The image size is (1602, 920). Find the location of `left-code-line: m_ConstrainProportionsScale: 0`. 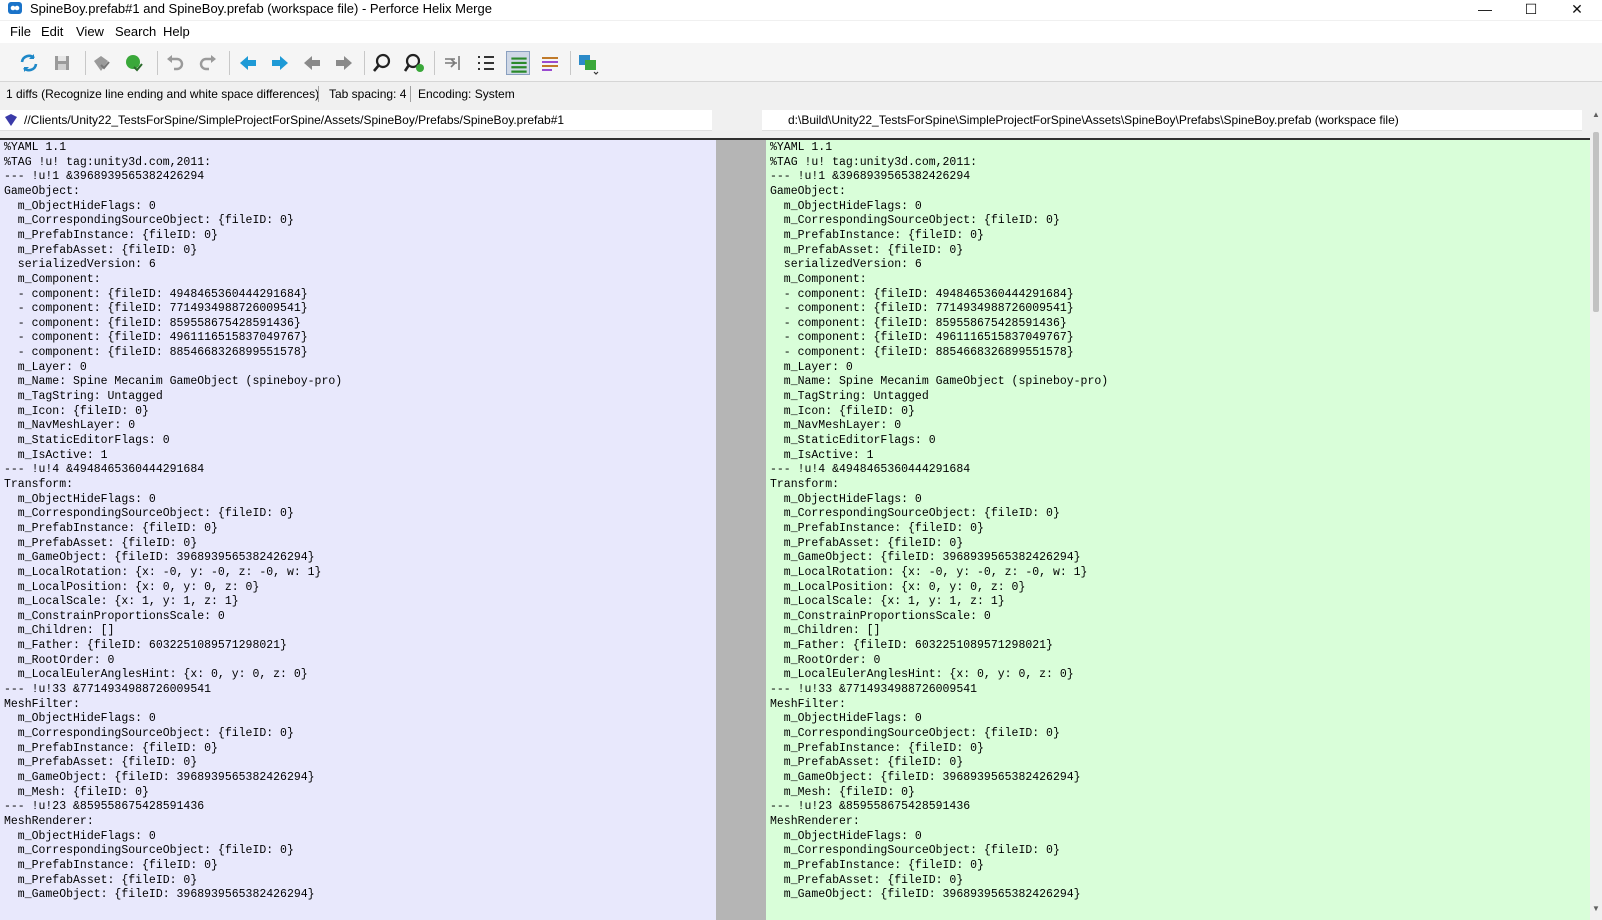

left-code-line: m_ConstrainProportionsScale: 0 is located at coordinates (114, 616).